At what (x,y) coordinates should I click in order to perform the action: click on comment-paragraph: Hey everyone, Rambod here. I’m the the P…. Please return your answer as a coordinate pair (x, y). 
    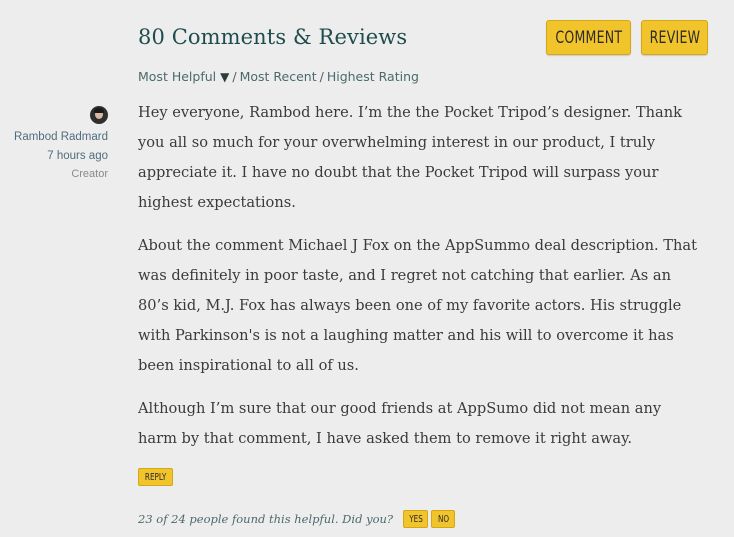
    Looking at the image, I should click on (410, 157).